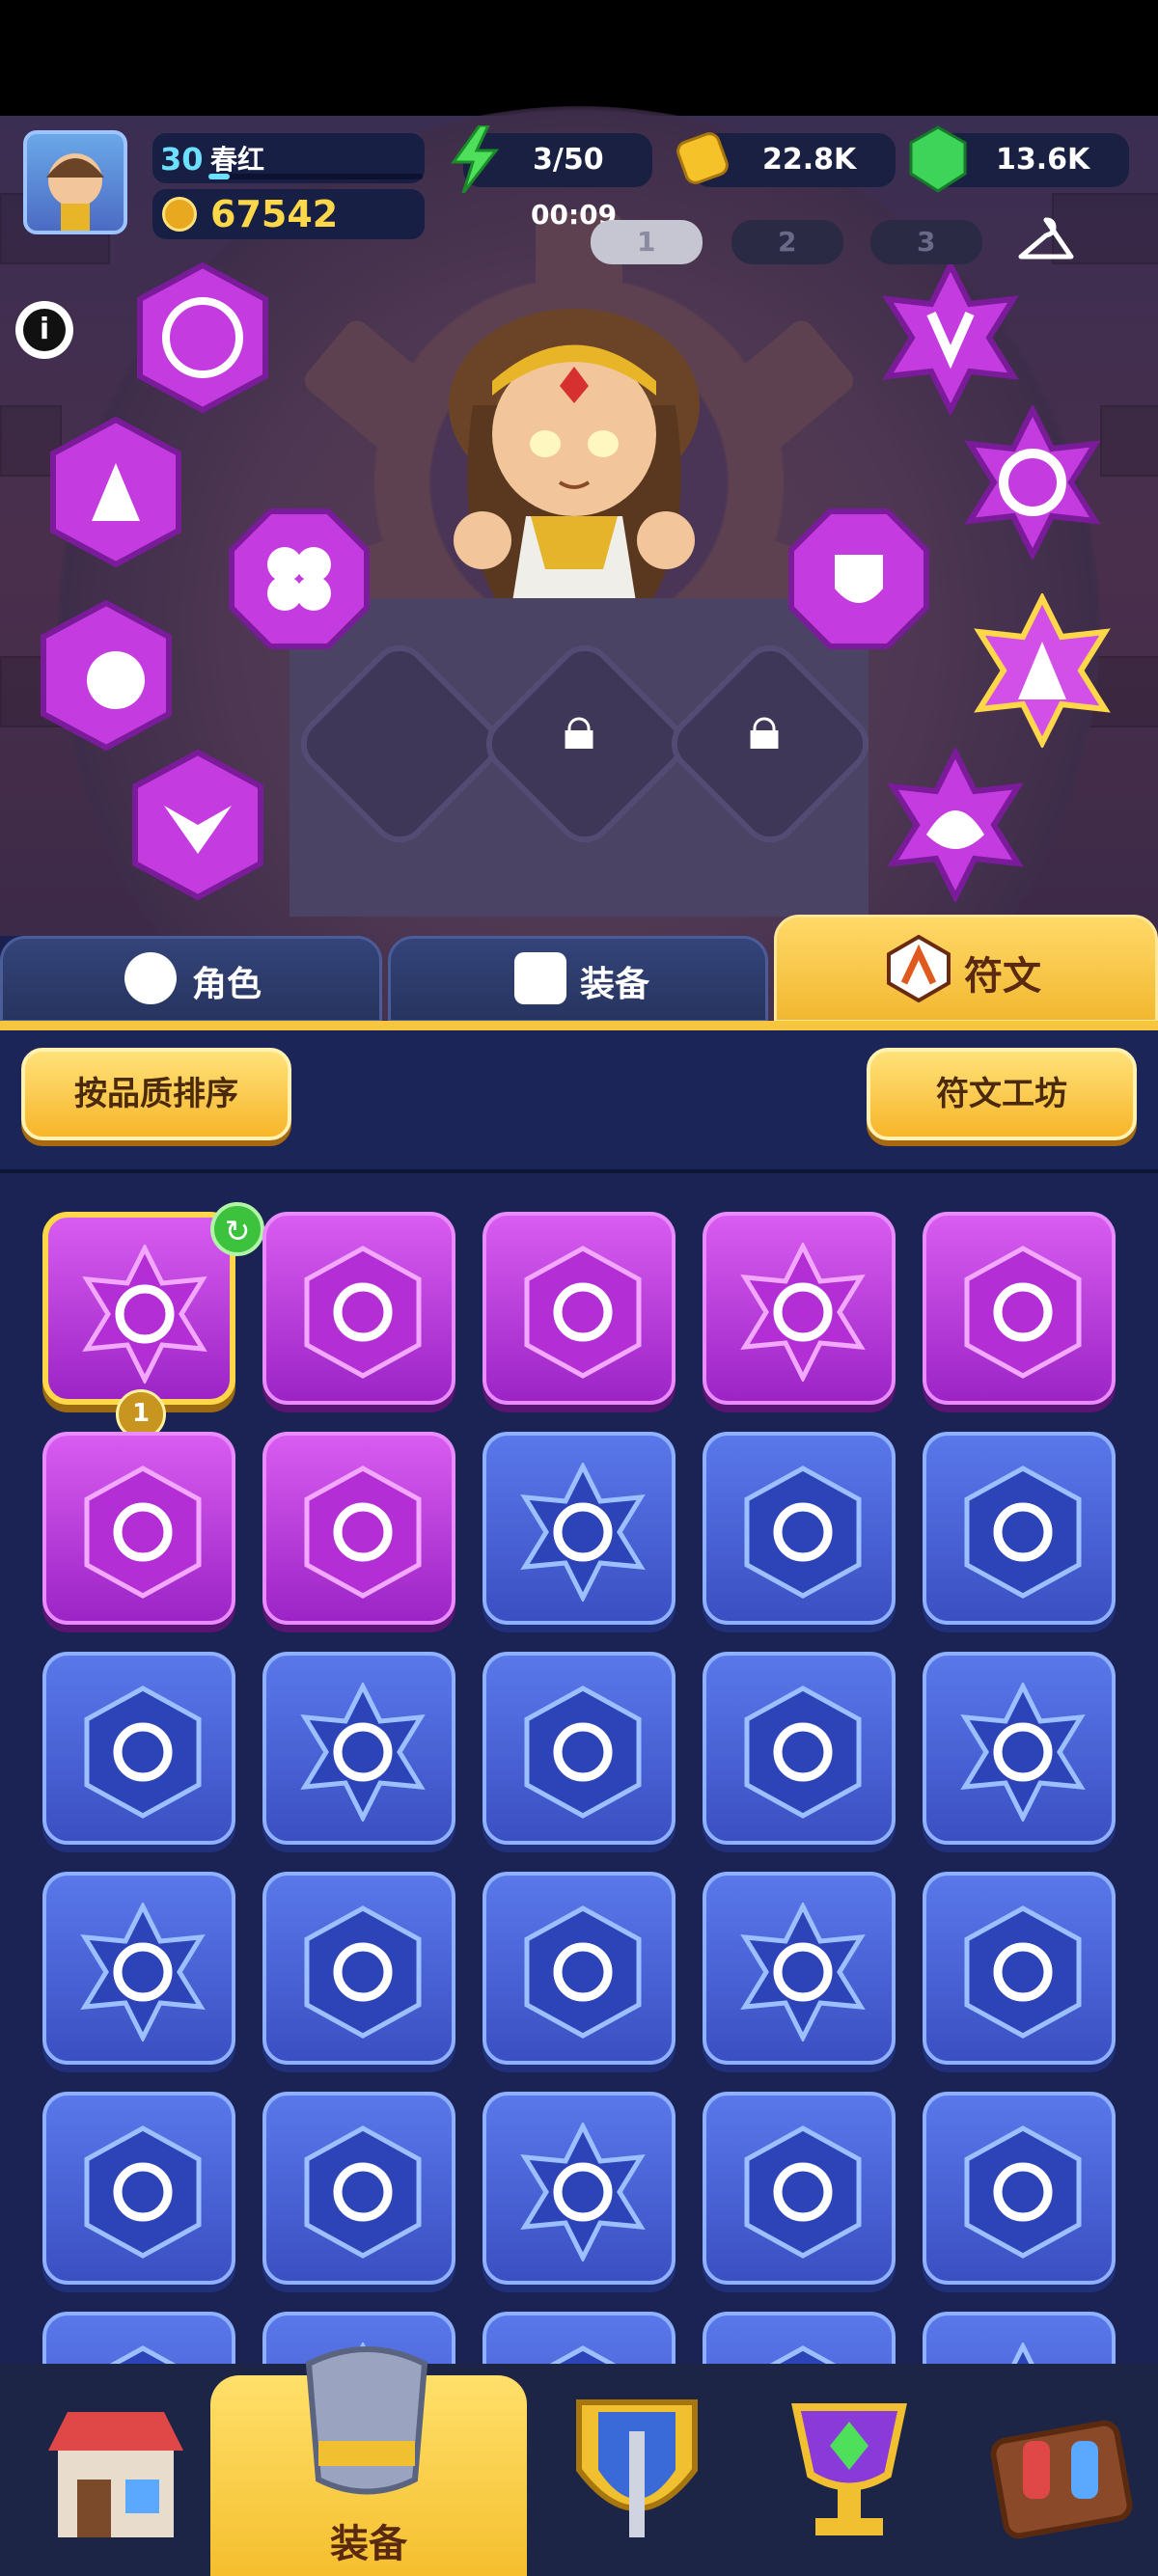 This screenshot has height=2576, width=1158. I want to click on coin-amount: 22.8K, so click(809, 160).